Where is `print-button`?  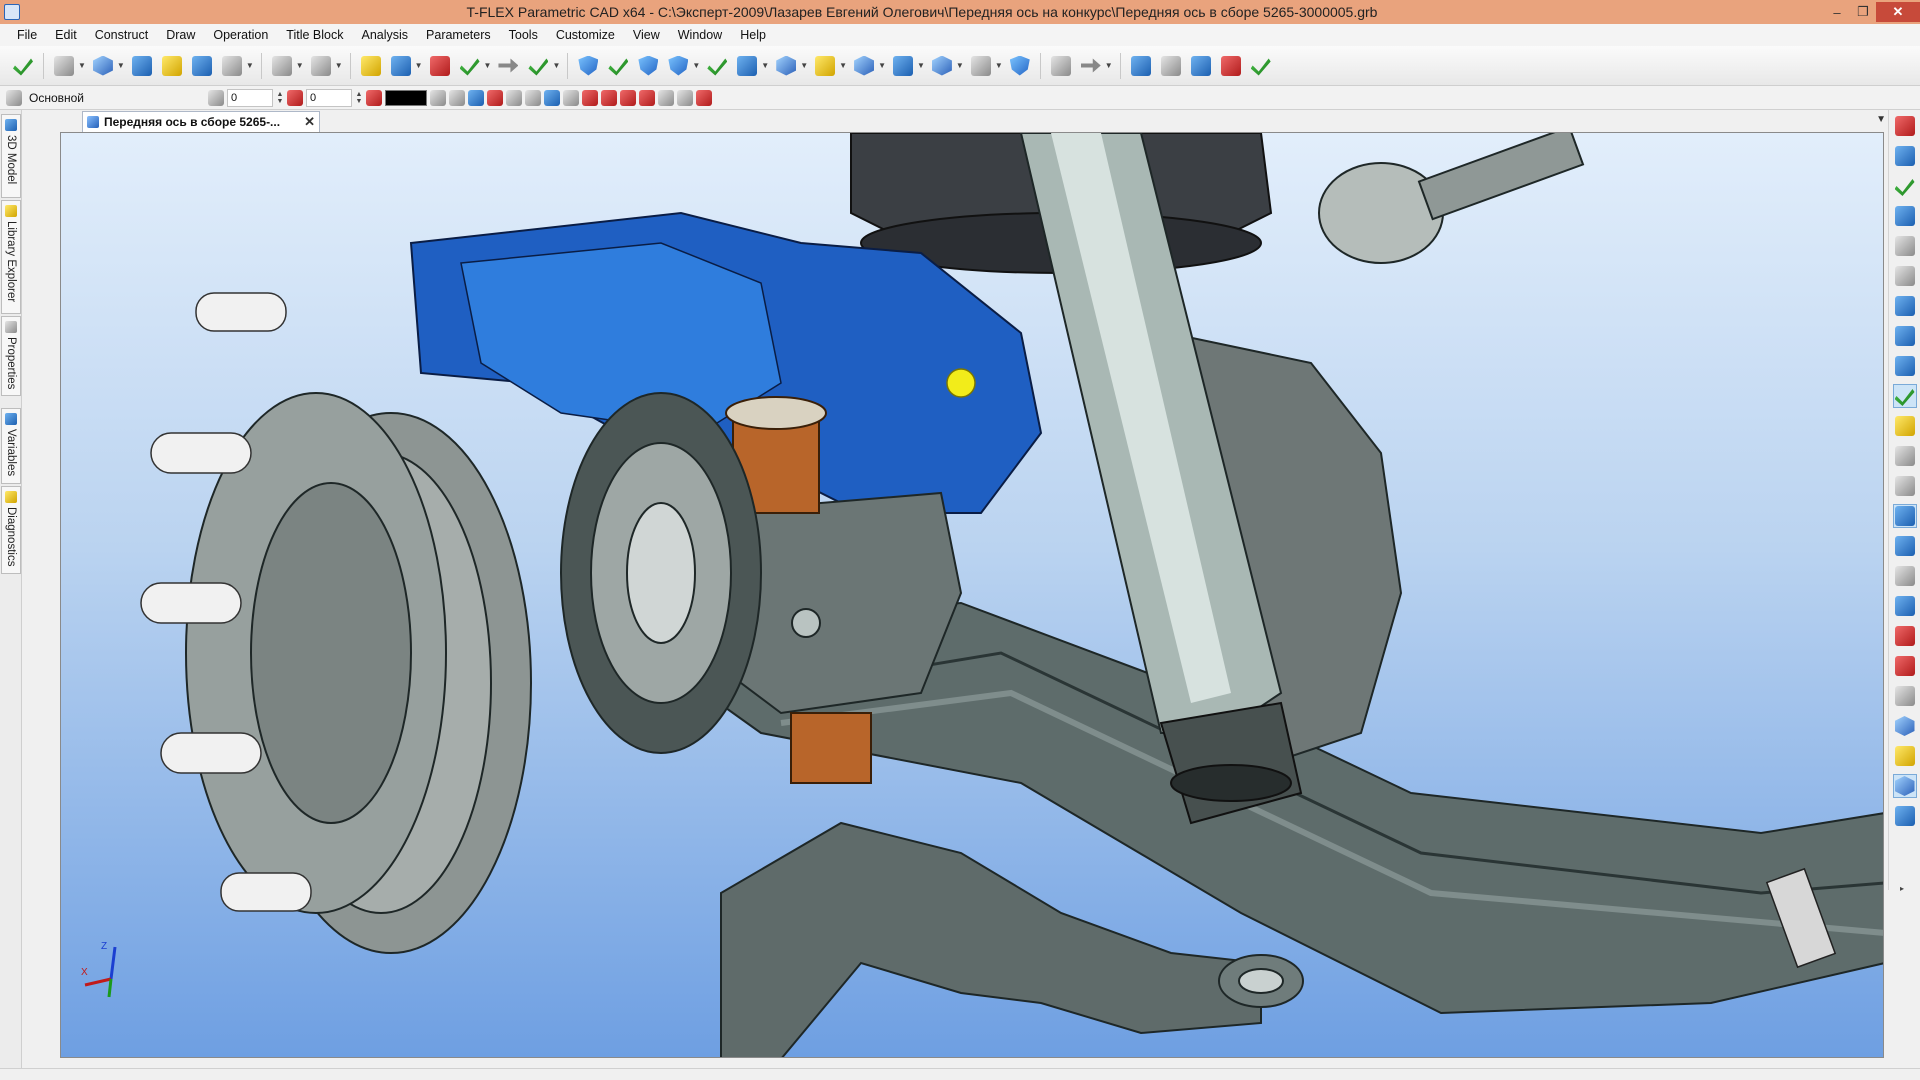 print-button is located at coordinates (232, 66).